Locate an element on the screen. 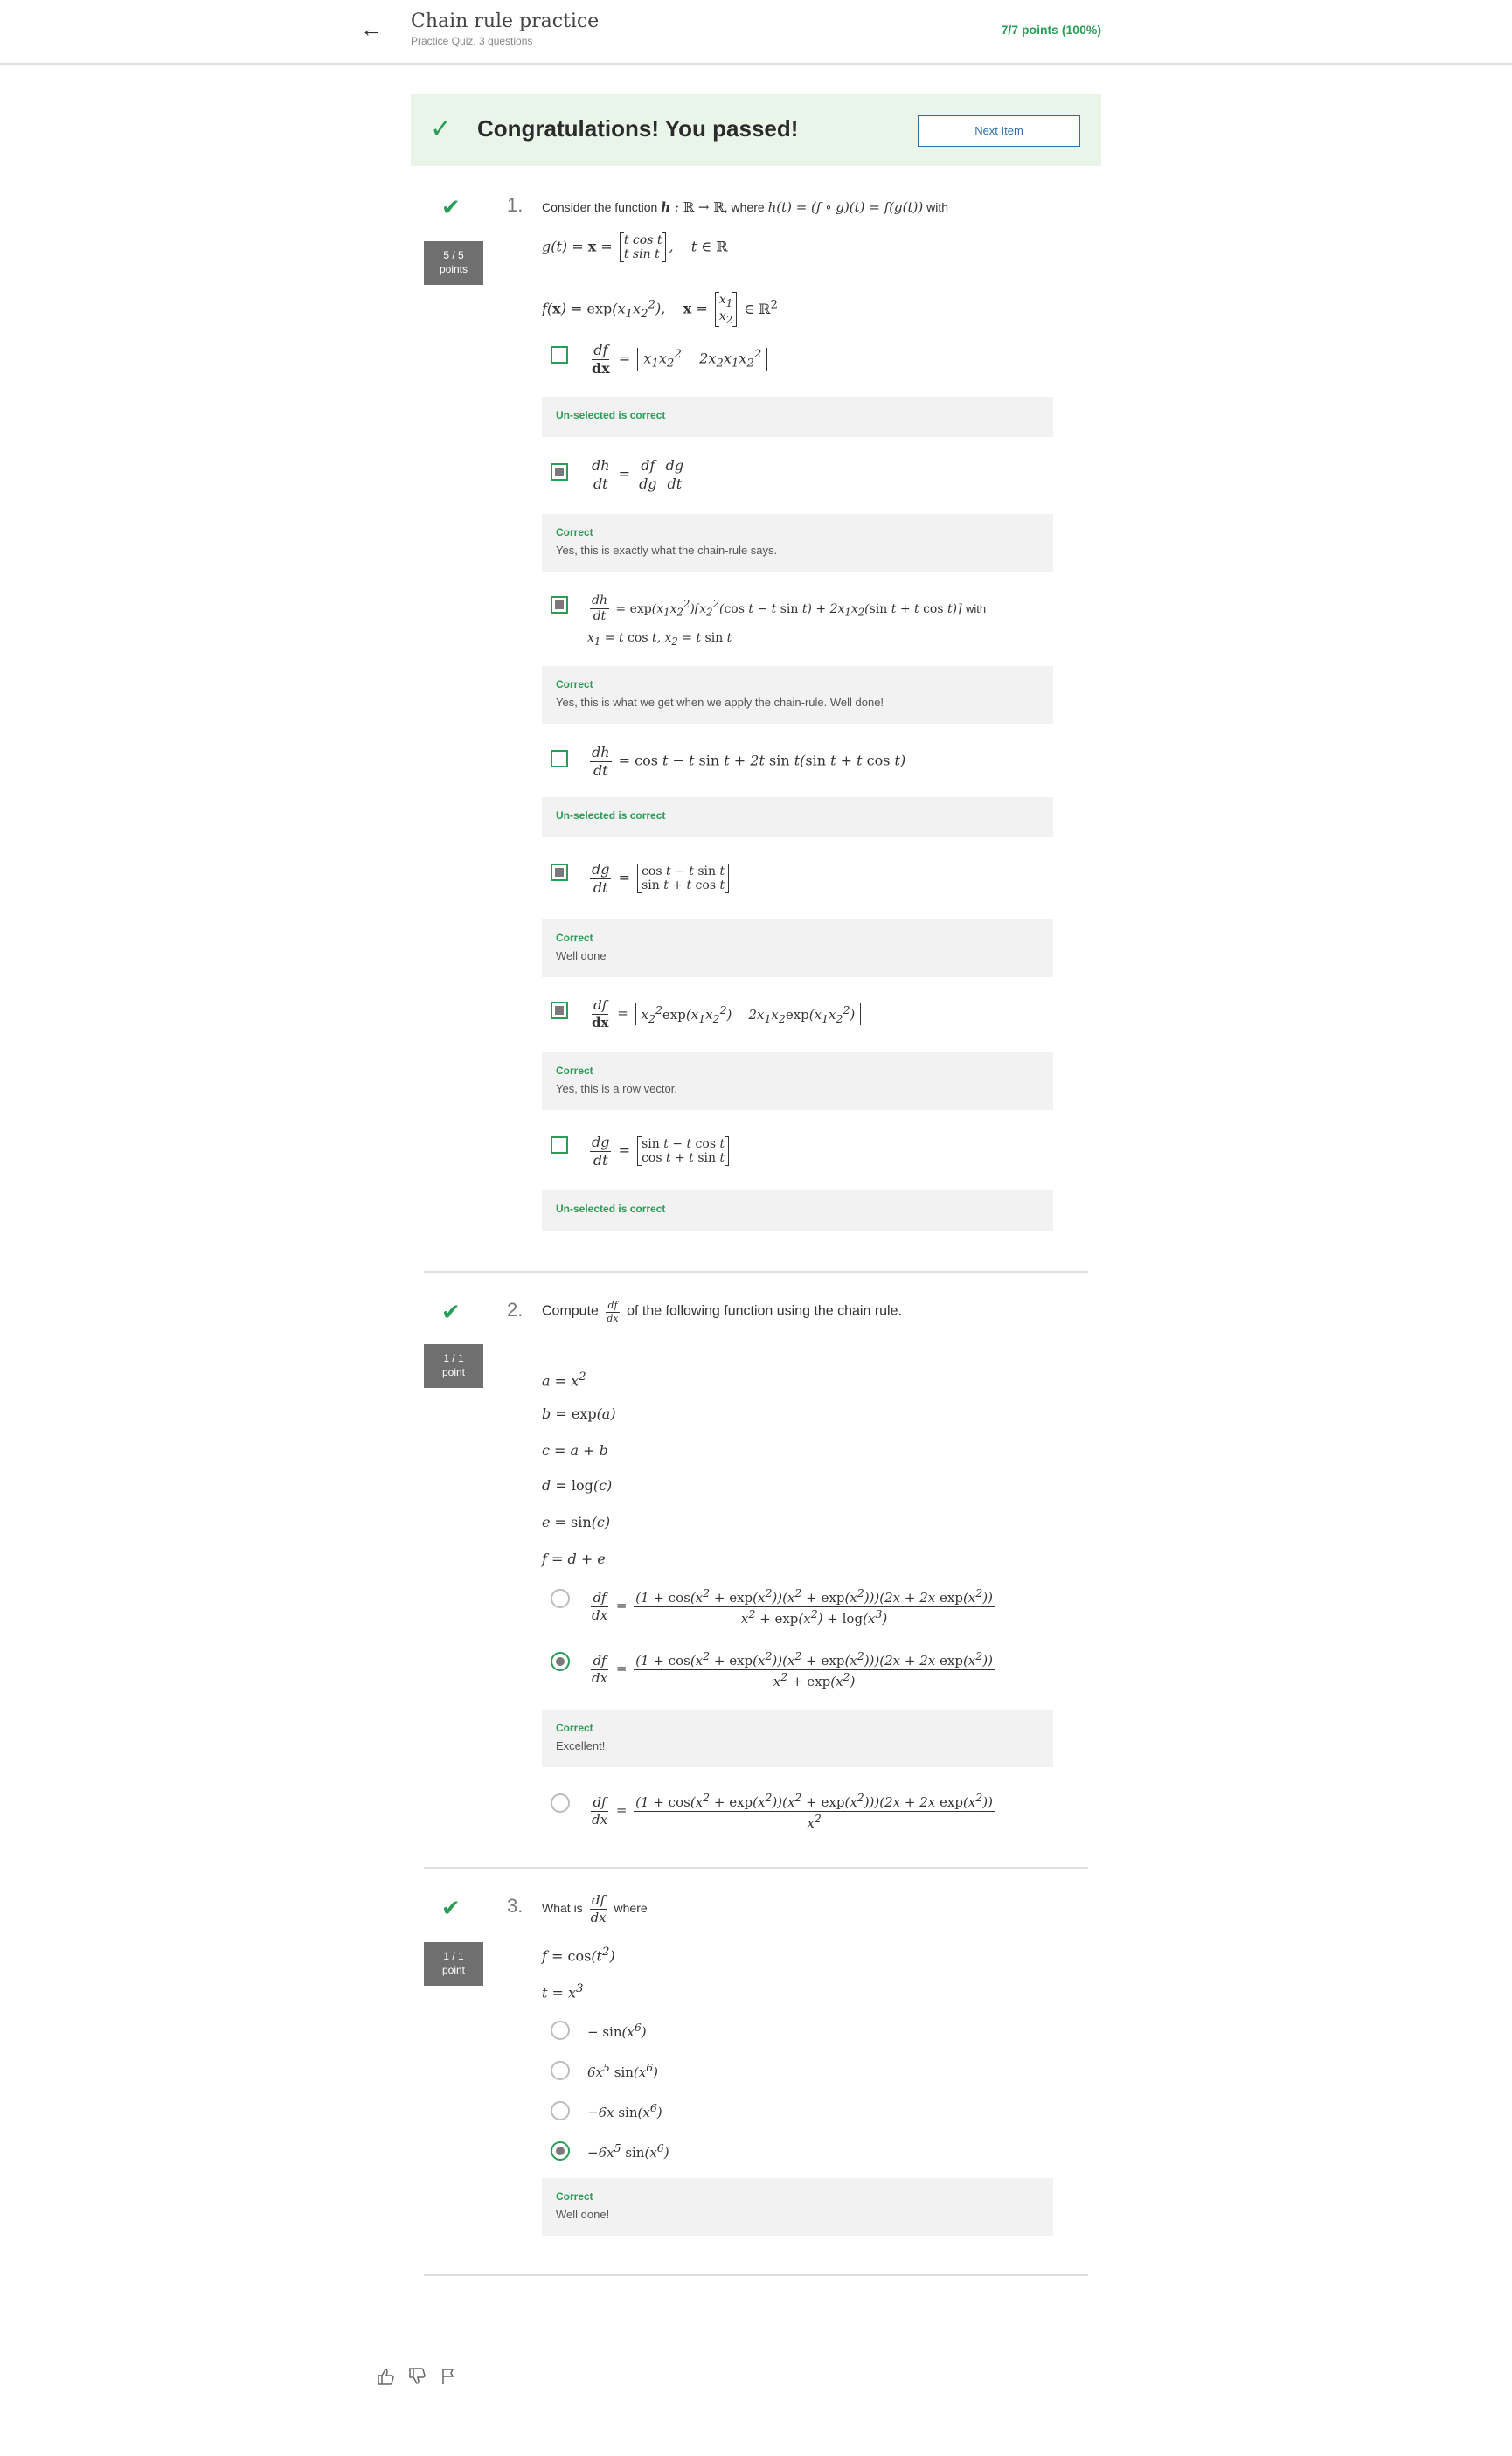 This screenshot has width=1512, height=2456. pass-banner: ✓ Congratulations! You passed! Next Item is located at coordinates (756, 130).